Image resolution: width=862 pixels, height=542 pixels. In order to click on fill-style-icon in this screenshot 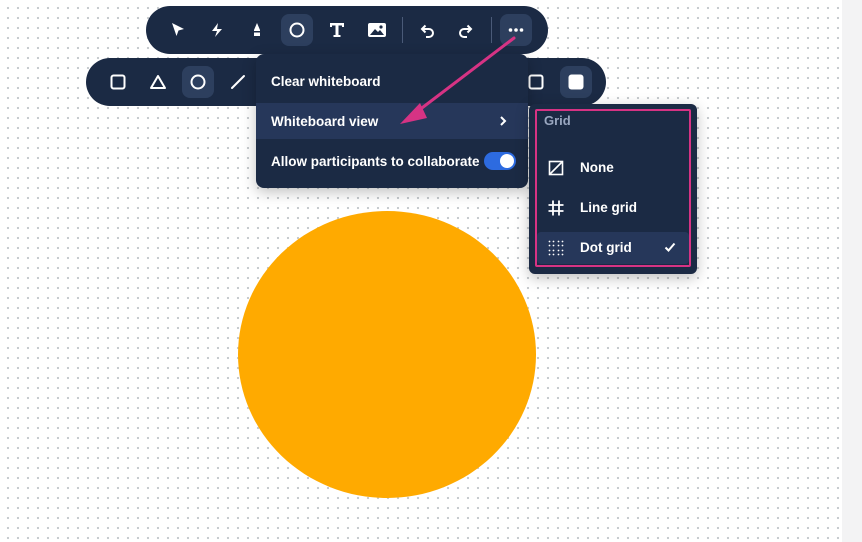, I will do `click(576, 82)`.